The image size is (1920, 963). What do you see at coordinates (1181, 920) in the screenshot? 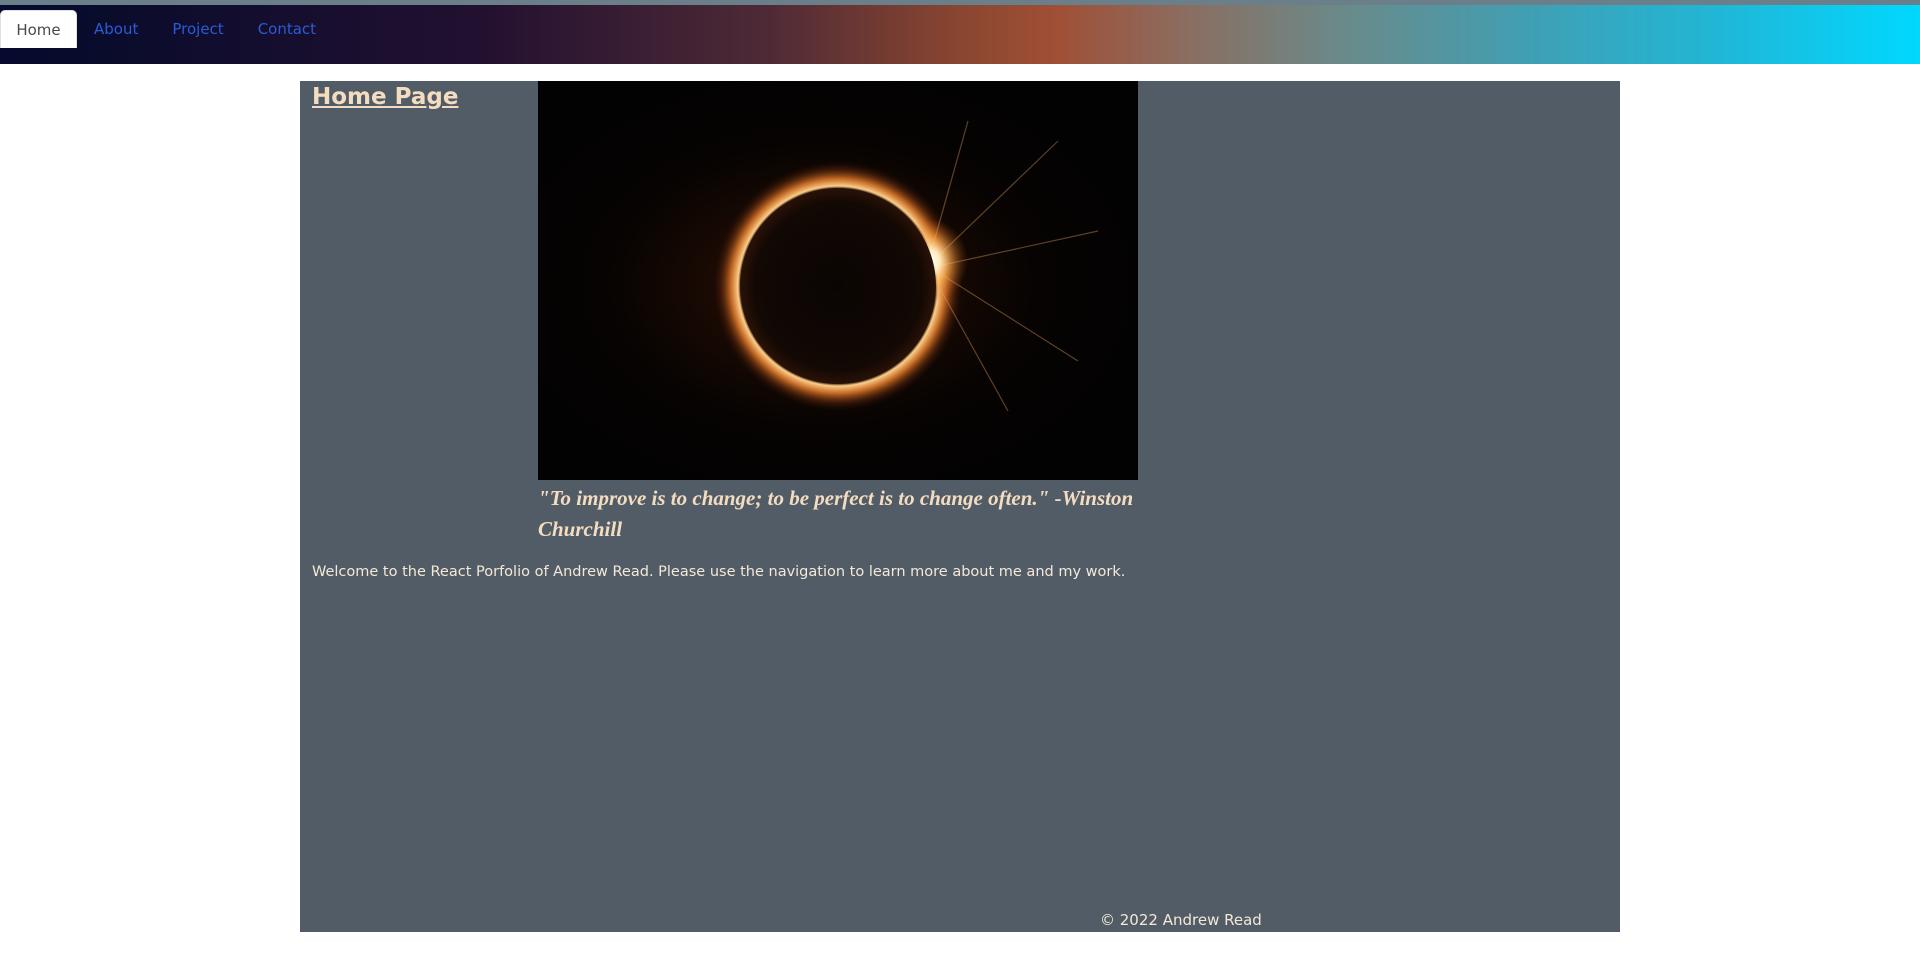
I see `footer-copyright: © 2022 Andrew Read` at bounding box center [1181, 920].